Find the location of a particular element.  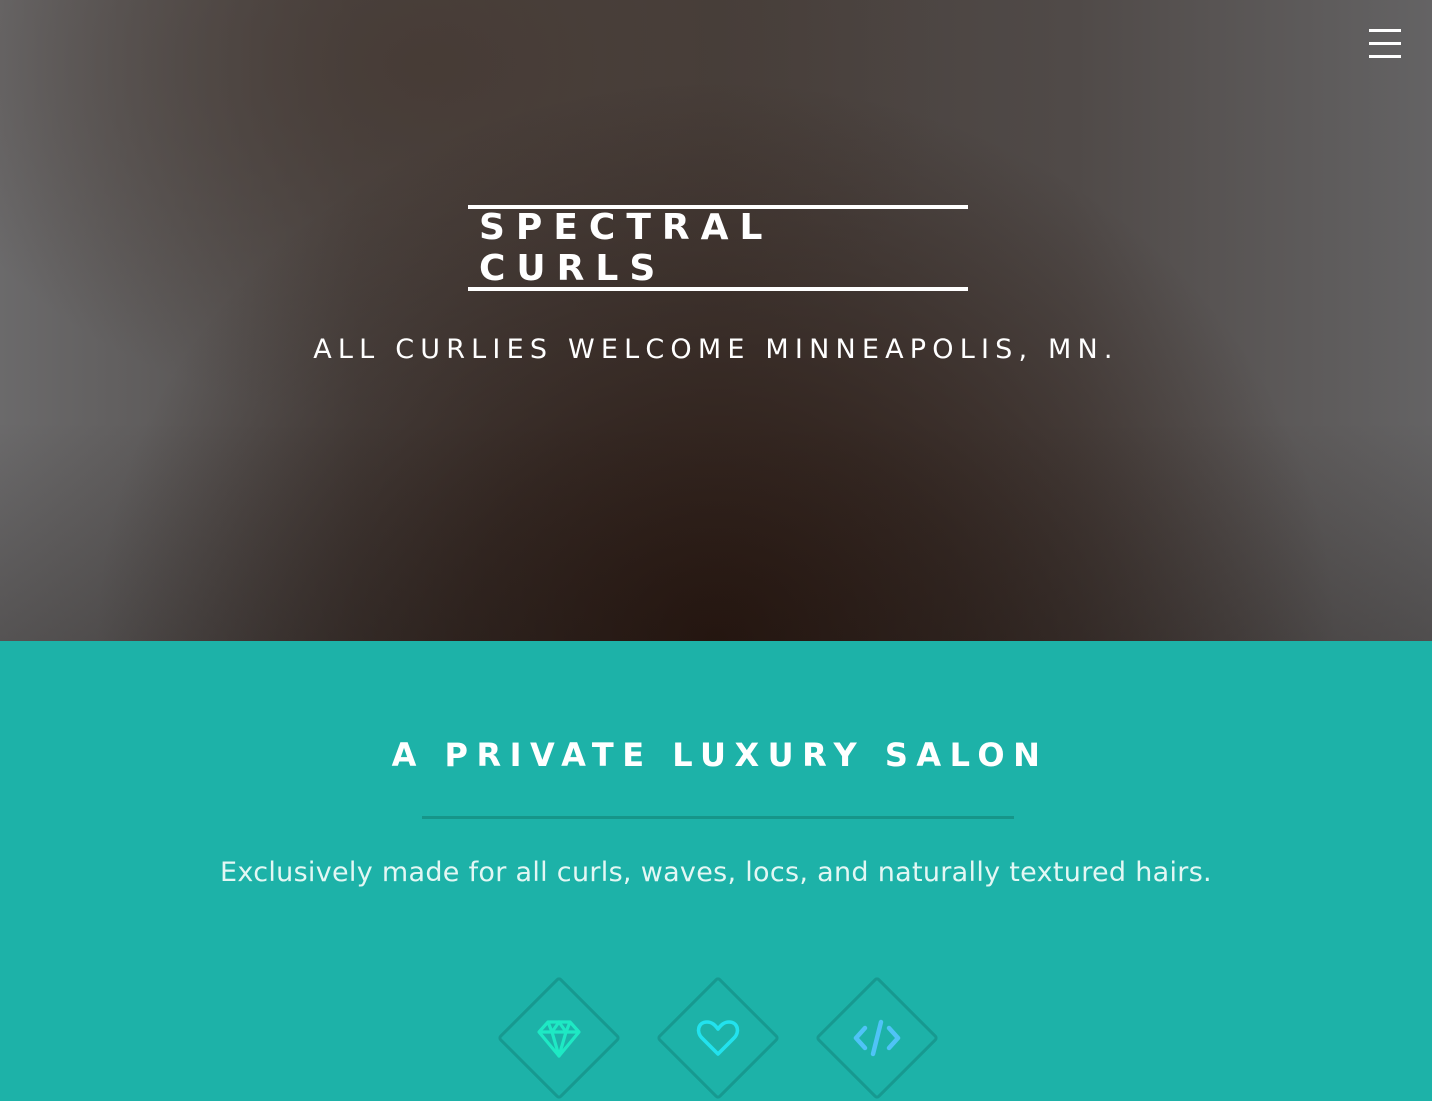

intro-heading: A PRIVATE LUXURY SALON is located at coordinates (720, 755).